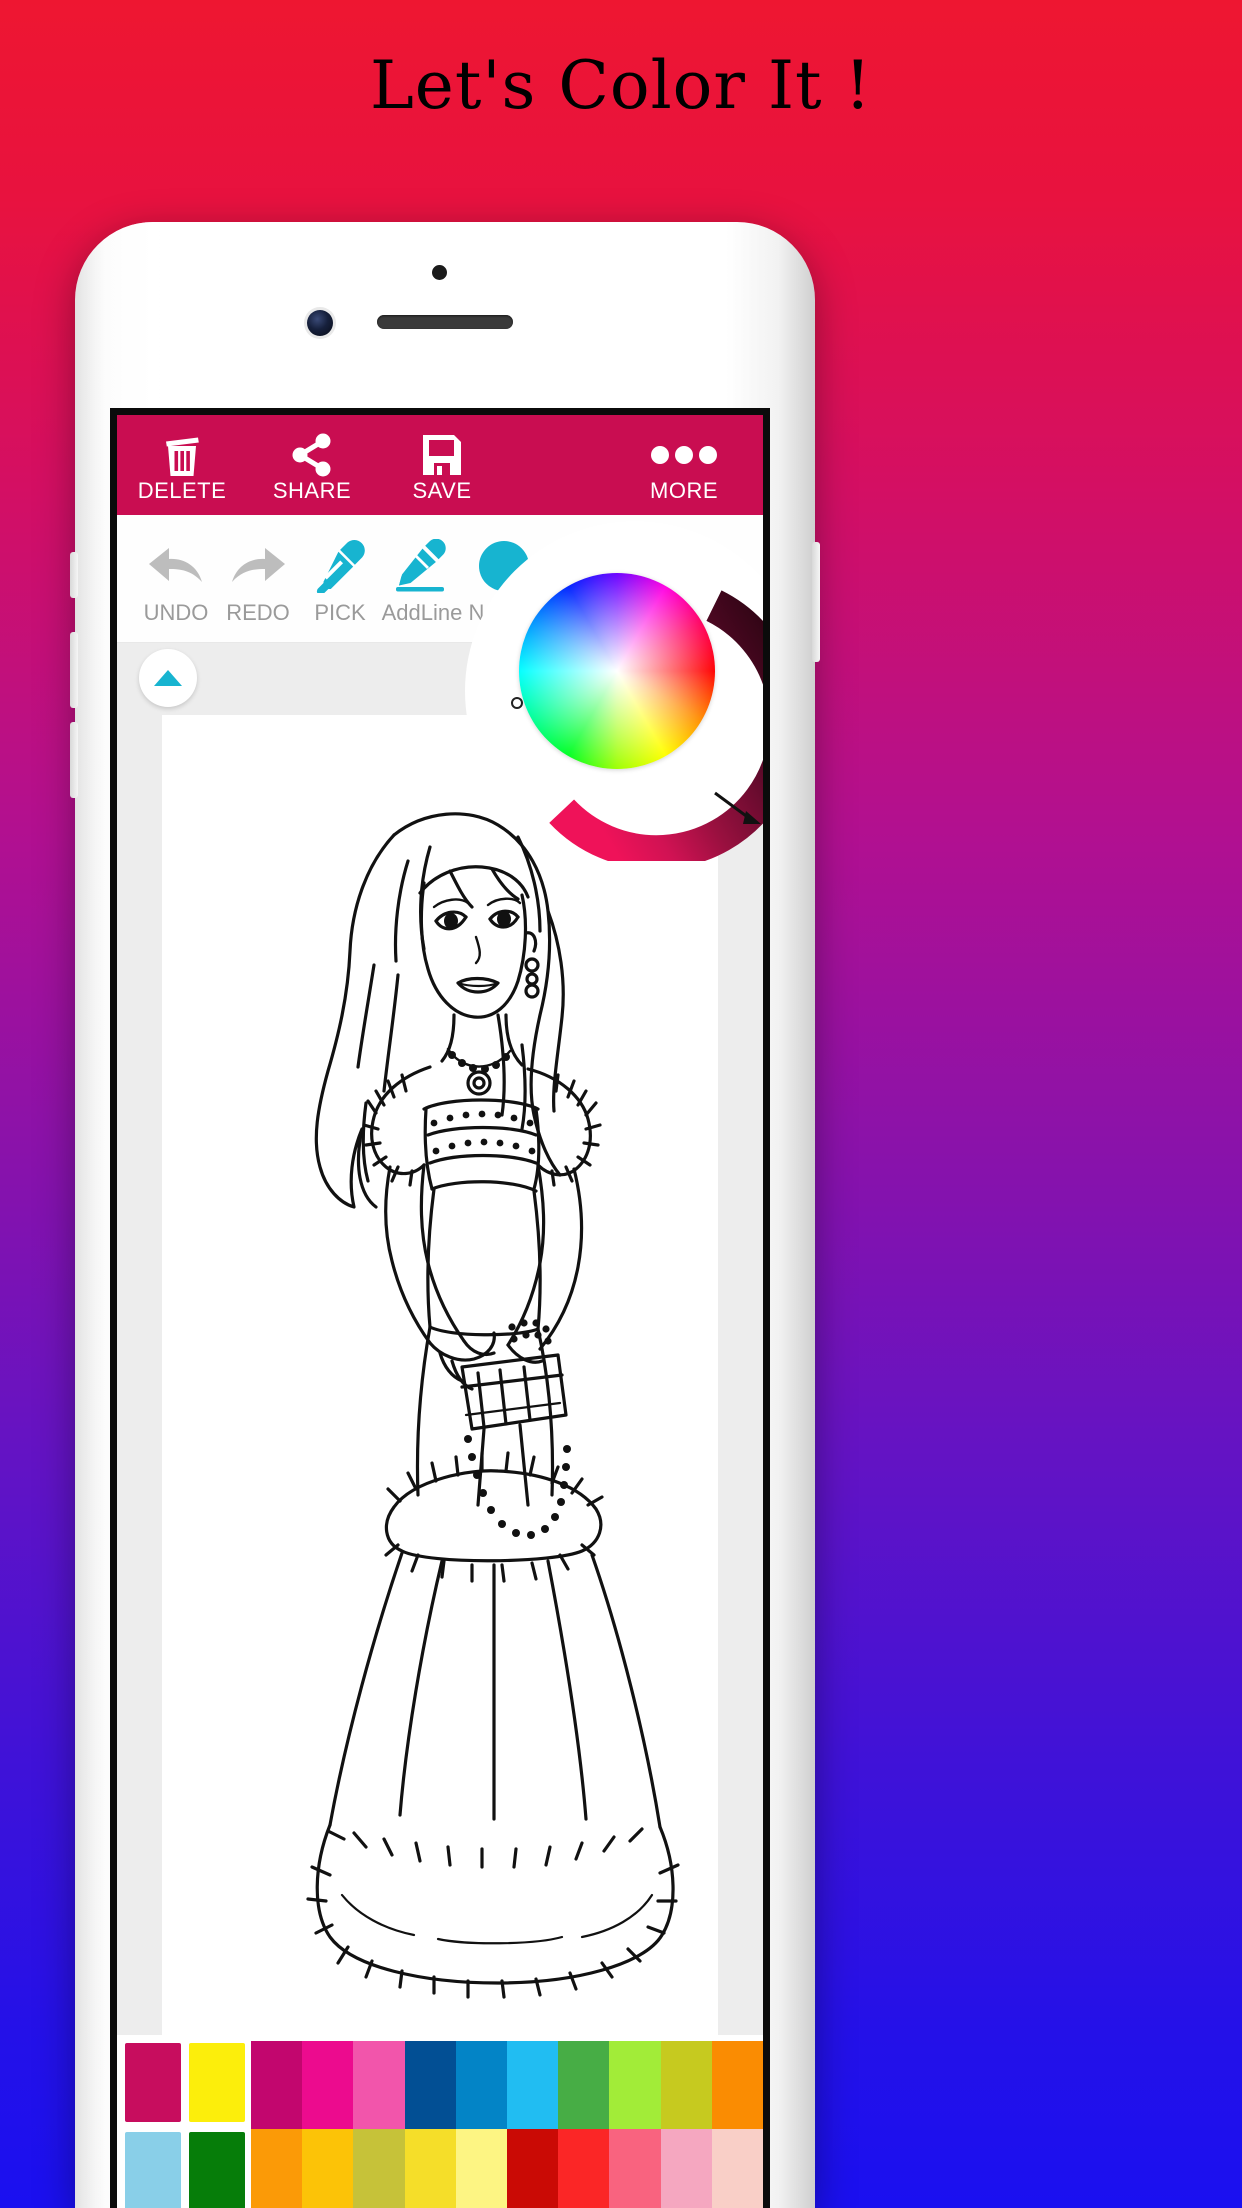 Image resolution: width=1242 pixels, height=2208 pixels. I want to click on front-camera-icon, so click(320, 323).